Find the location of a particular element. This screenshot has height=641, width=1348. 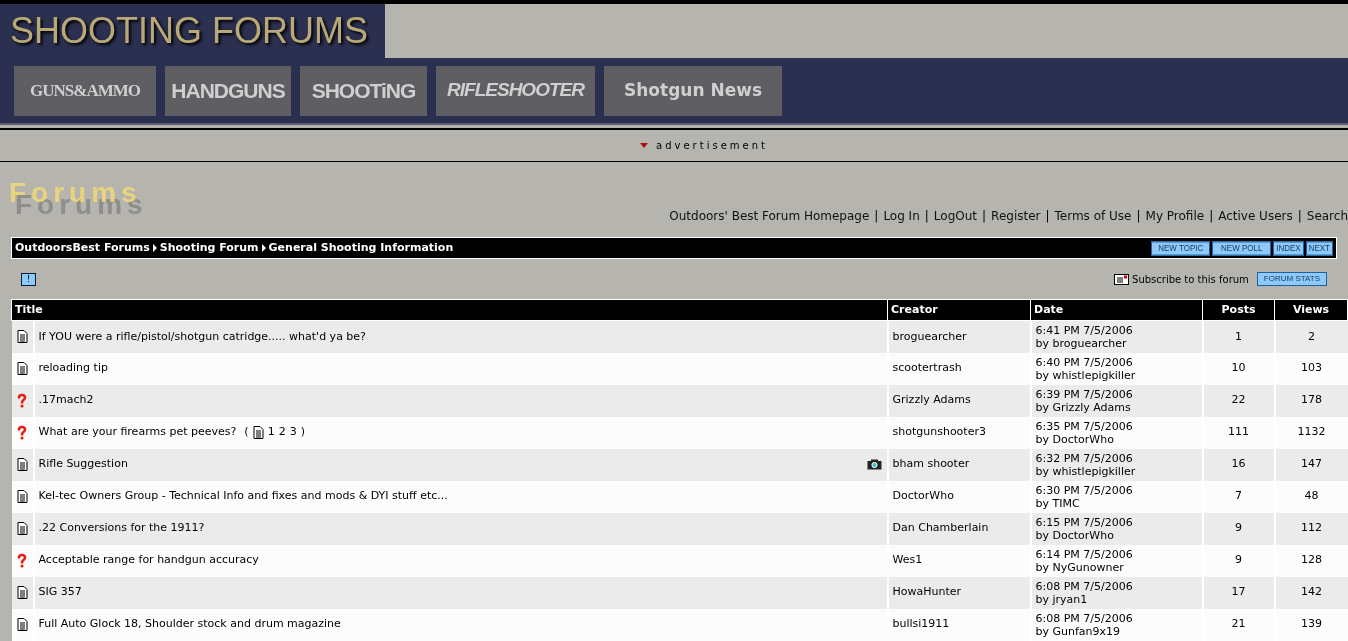

topic-link: Acceptable range for handgun accuracy is located at coordinates (148, 560).